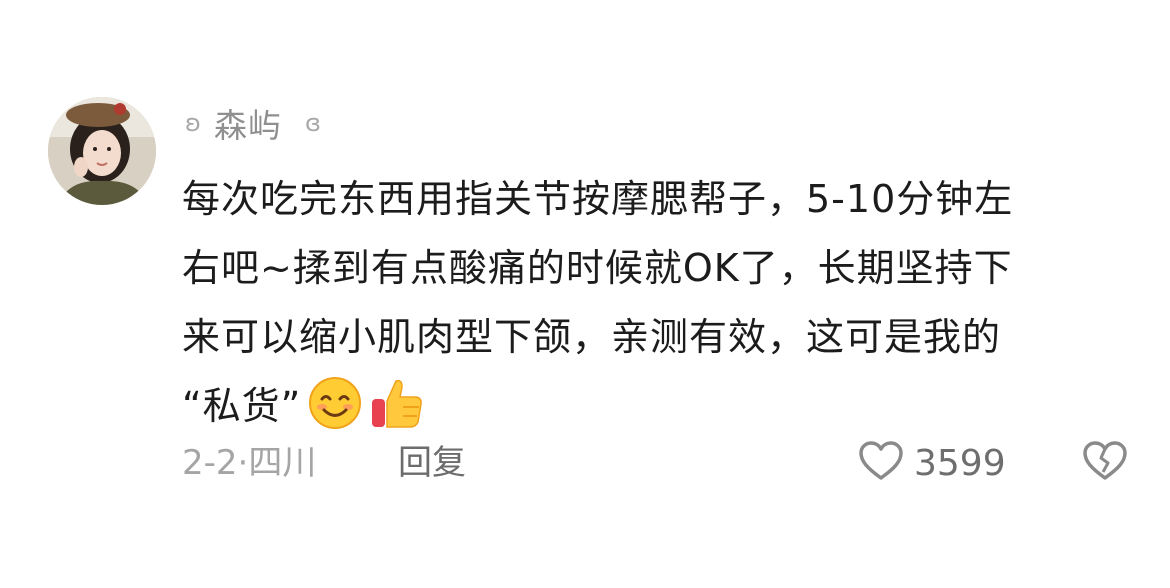 The height and width of the screenshot is (588, 1170). Describe the element at coordinates (242, 406) in the screenshot. I see `comment-line: “私货”` at that location.